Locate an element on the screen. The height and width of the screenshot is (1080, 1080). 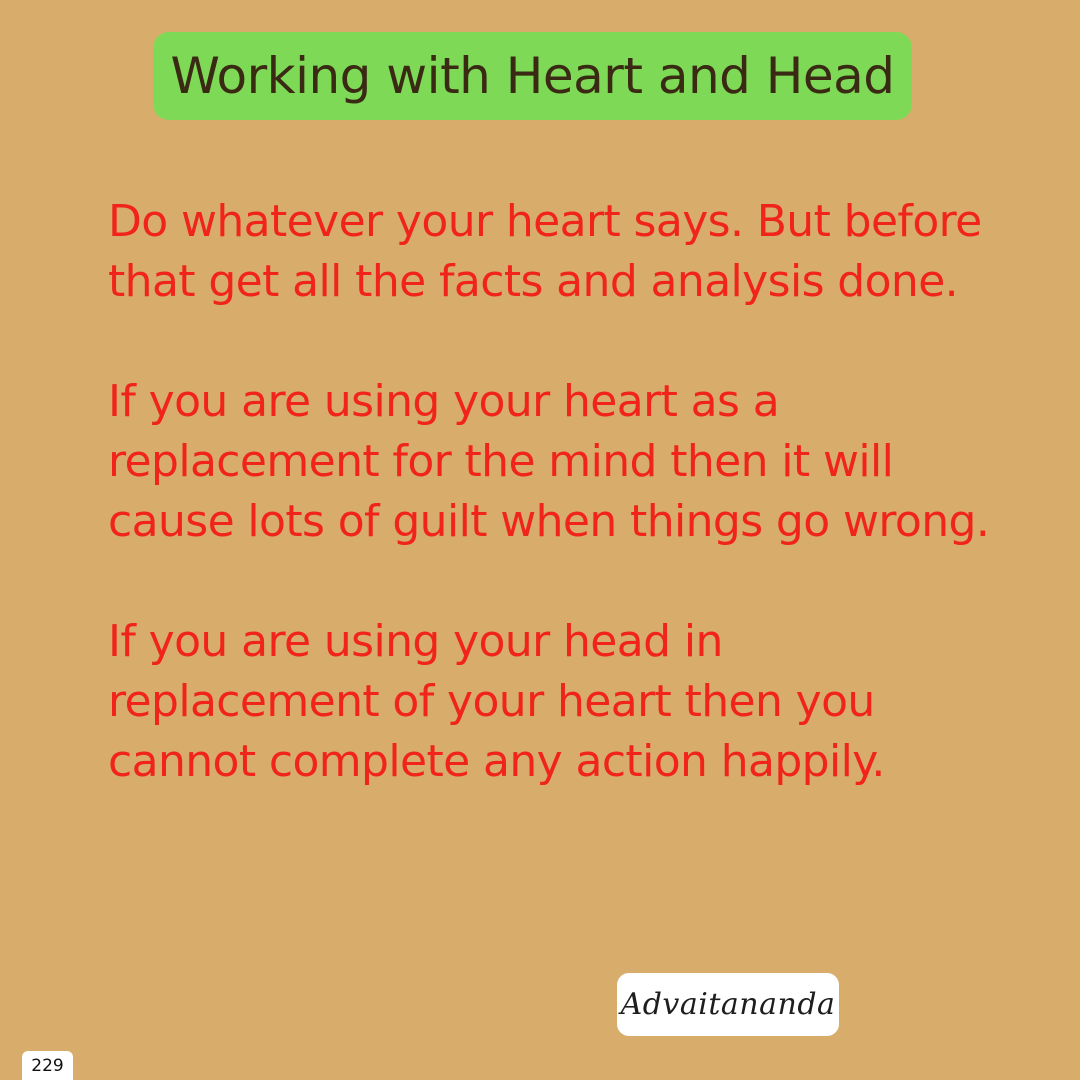
author-signature: Advaitananda is located at coordinates (728, 1004).